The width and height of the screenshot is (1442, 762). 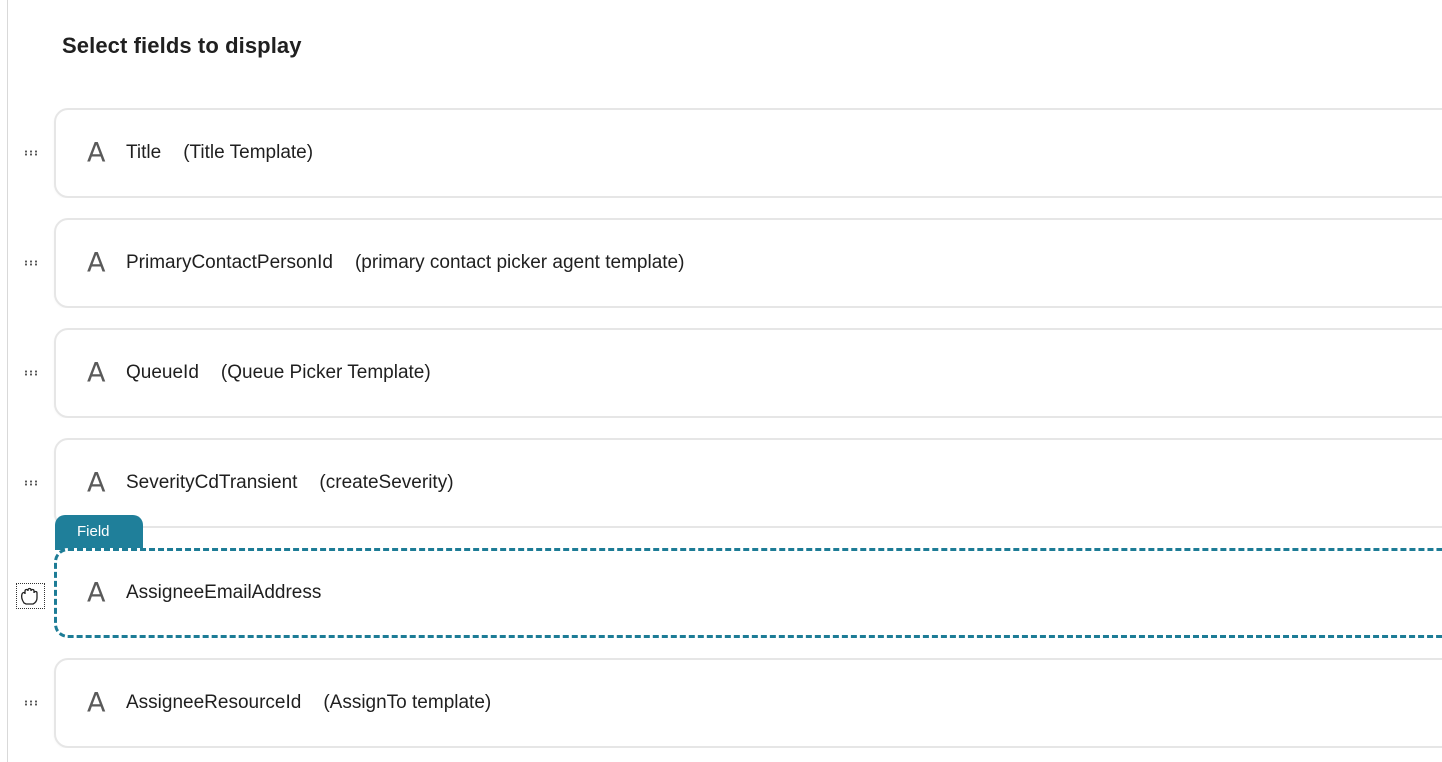 What do you see at coordinates (721, 593) in the screenshot?
I see `field-row-assignee-email: A AssigneeEmailAddress` at bounding box center [721, 593].